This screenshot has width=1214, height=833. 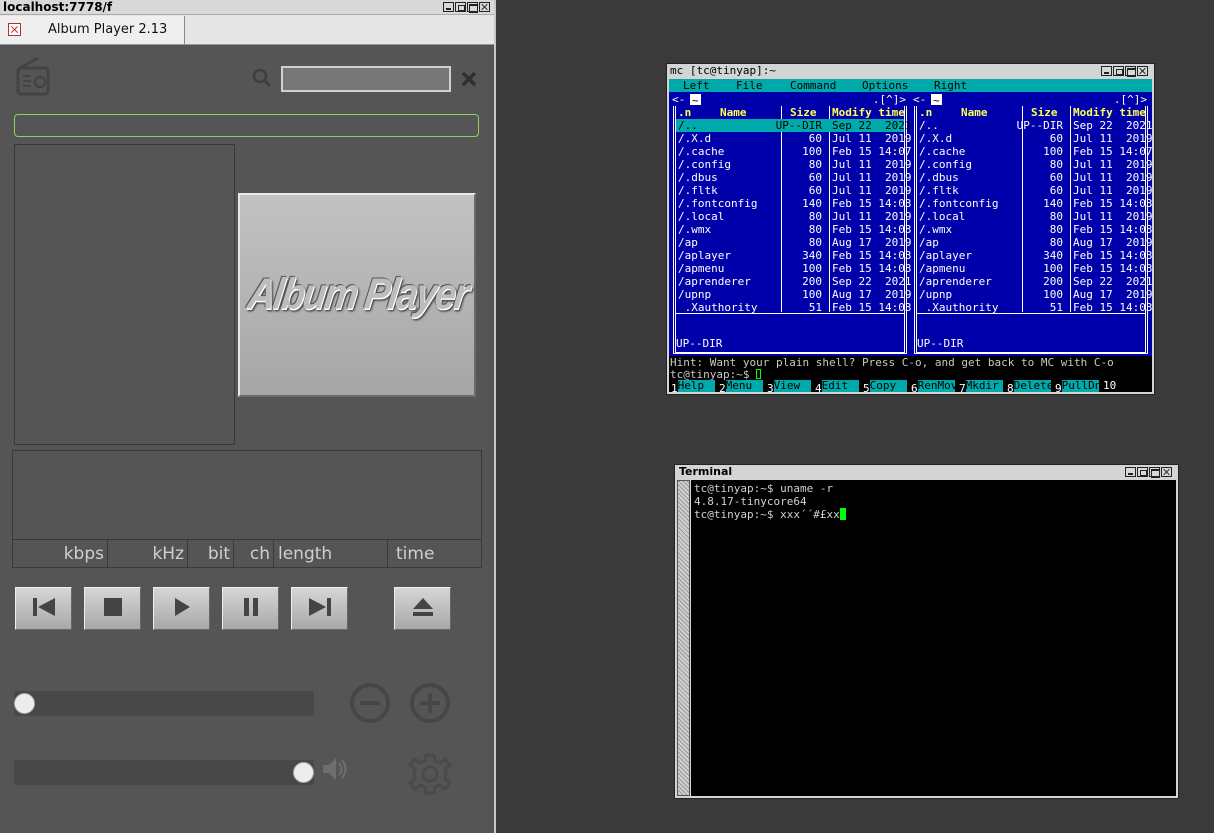 I want to click on minus-circle-icon, so click(x=370, y=703).